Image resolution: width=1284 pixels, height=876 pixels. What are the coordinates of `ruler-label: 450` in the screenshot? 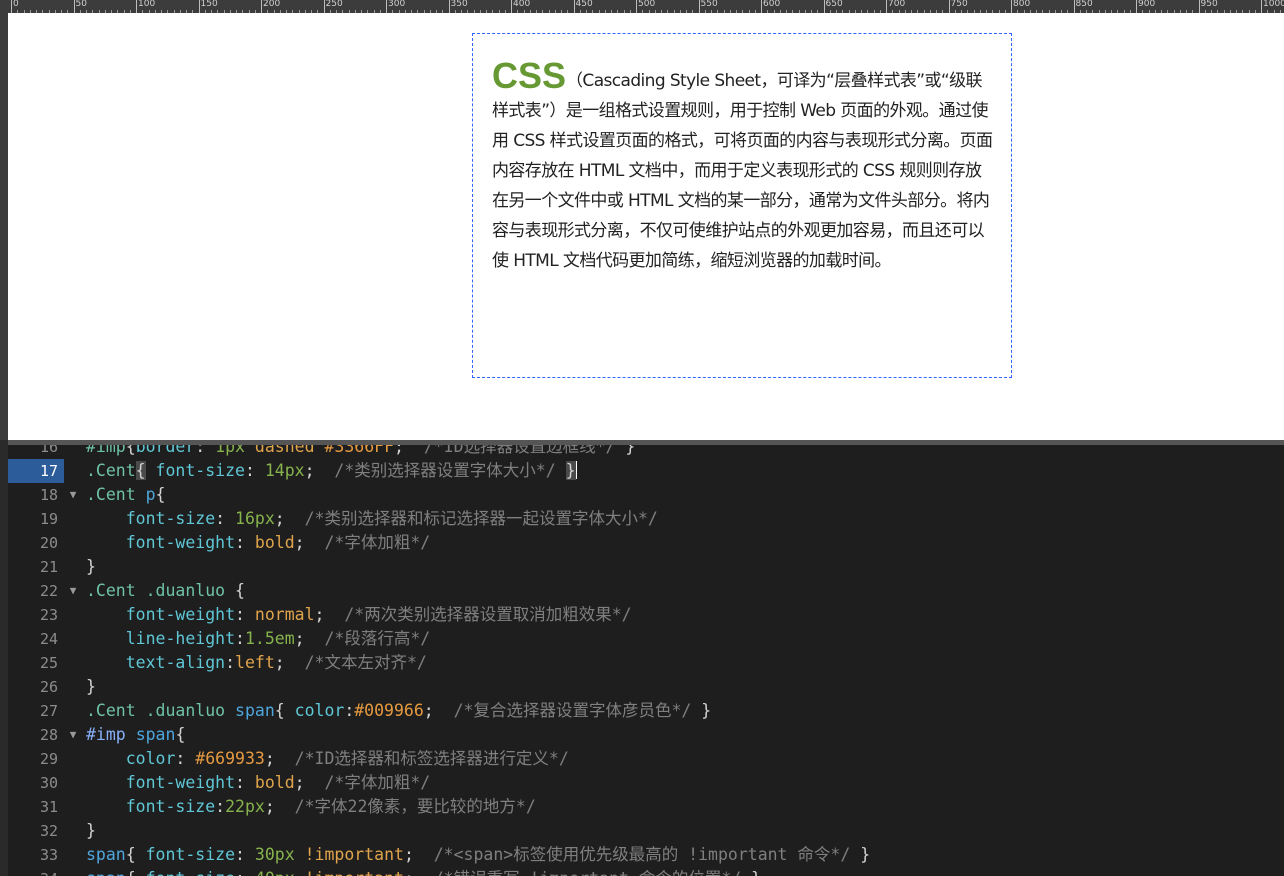 It's located at (584, 4).